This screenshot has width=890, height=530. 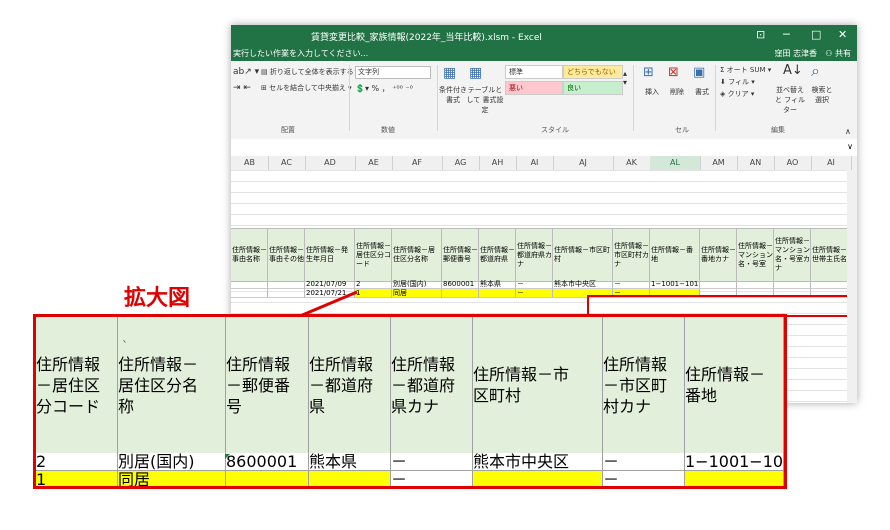 What do you see at coordinates (77, 478) in the screenshot?
I see `zoom-data-cell: 1` at bounding box center [77, 478].